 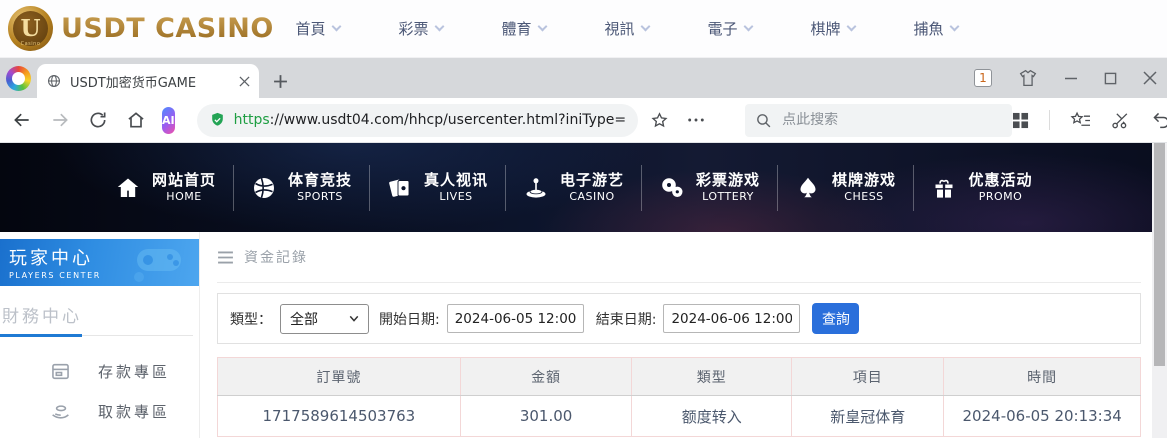 What do you see at coordinates (455, 179) in the screenshot?
I see `nav-zh-label: 真人视讯` at bounding box center [455, 179].